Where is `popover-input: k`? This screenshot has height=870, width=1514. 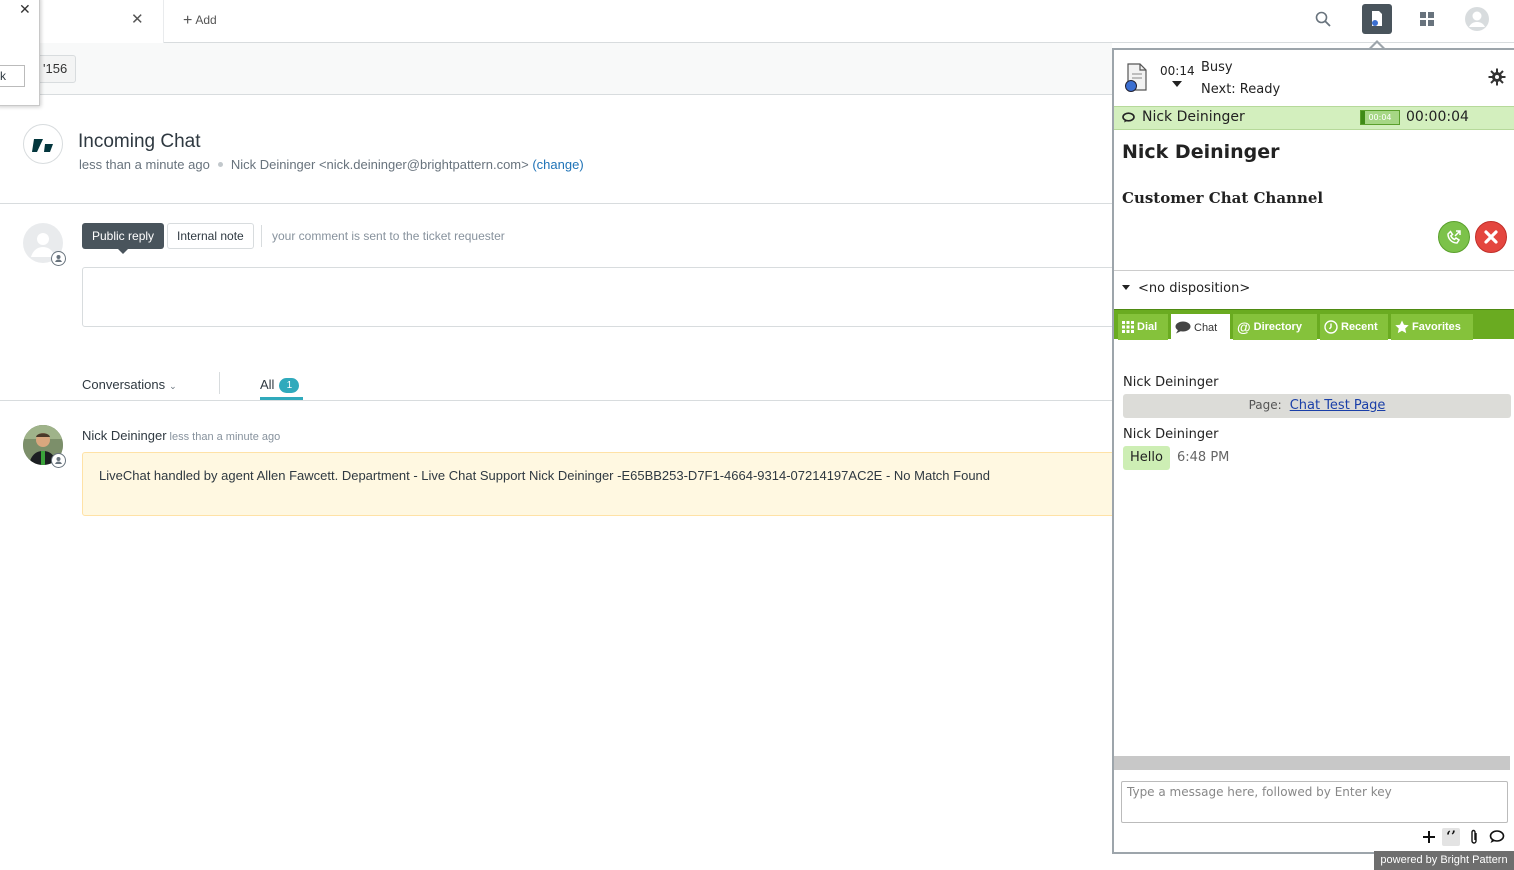 popover-input: k is located at coordinates (12, 76).